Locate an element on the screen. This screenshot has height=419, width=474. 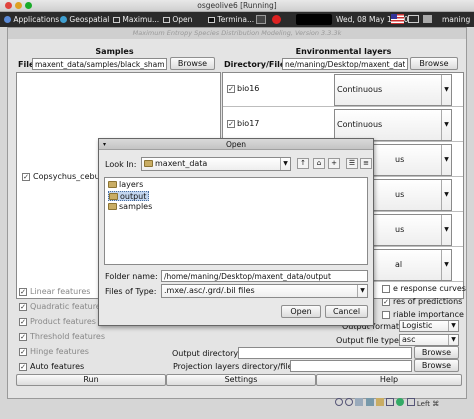
product-features-checkbox: ✓ is located at coordinates (23, 322).